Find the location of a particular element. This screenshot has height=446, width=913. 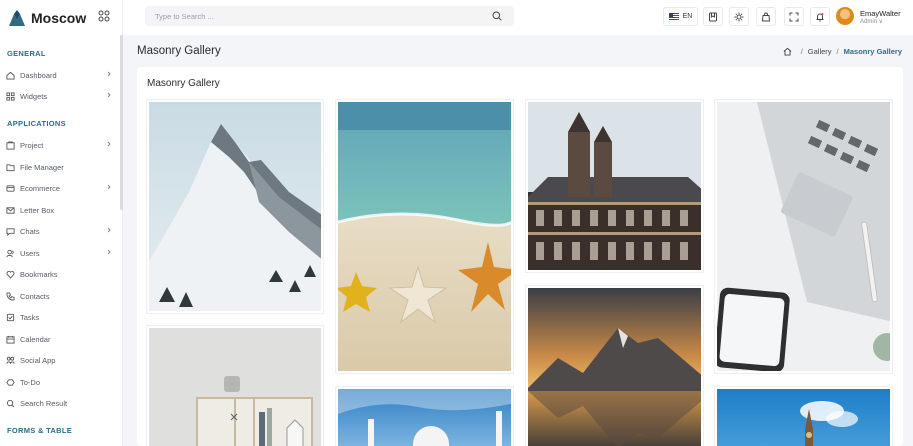

sidebar-item-project: Project is located at coordinates (60, 145).